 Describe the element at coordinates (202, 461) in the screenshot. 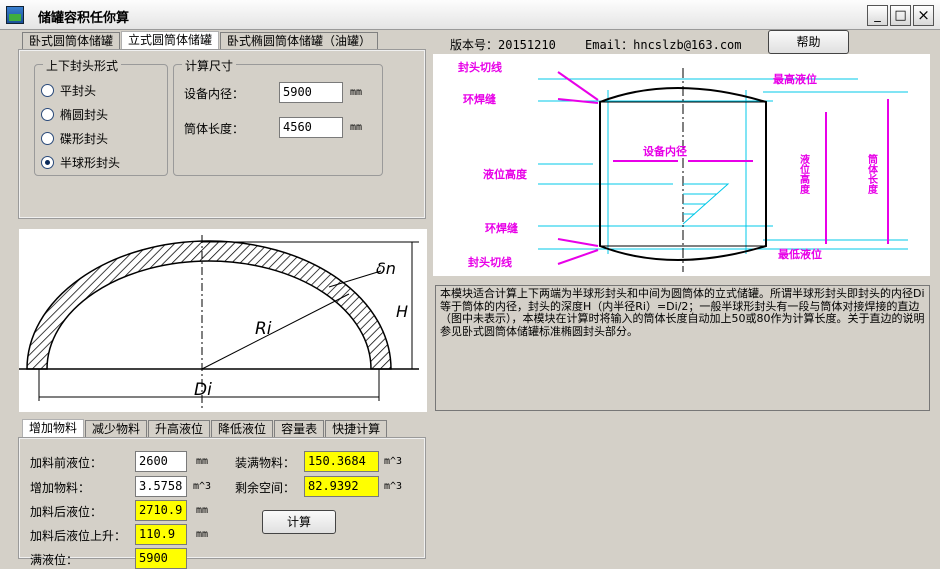

I see `before-level-unit: mm` at that location.